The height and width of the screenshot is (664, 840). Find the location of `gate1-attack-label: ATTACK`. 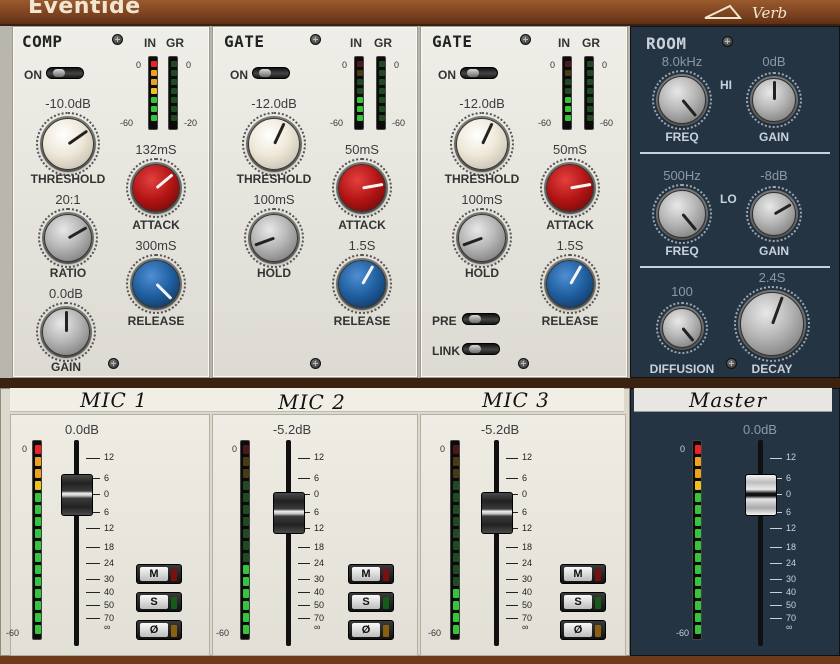

gate1-attack-label: ATTACK is located at coordinates (362, 225).